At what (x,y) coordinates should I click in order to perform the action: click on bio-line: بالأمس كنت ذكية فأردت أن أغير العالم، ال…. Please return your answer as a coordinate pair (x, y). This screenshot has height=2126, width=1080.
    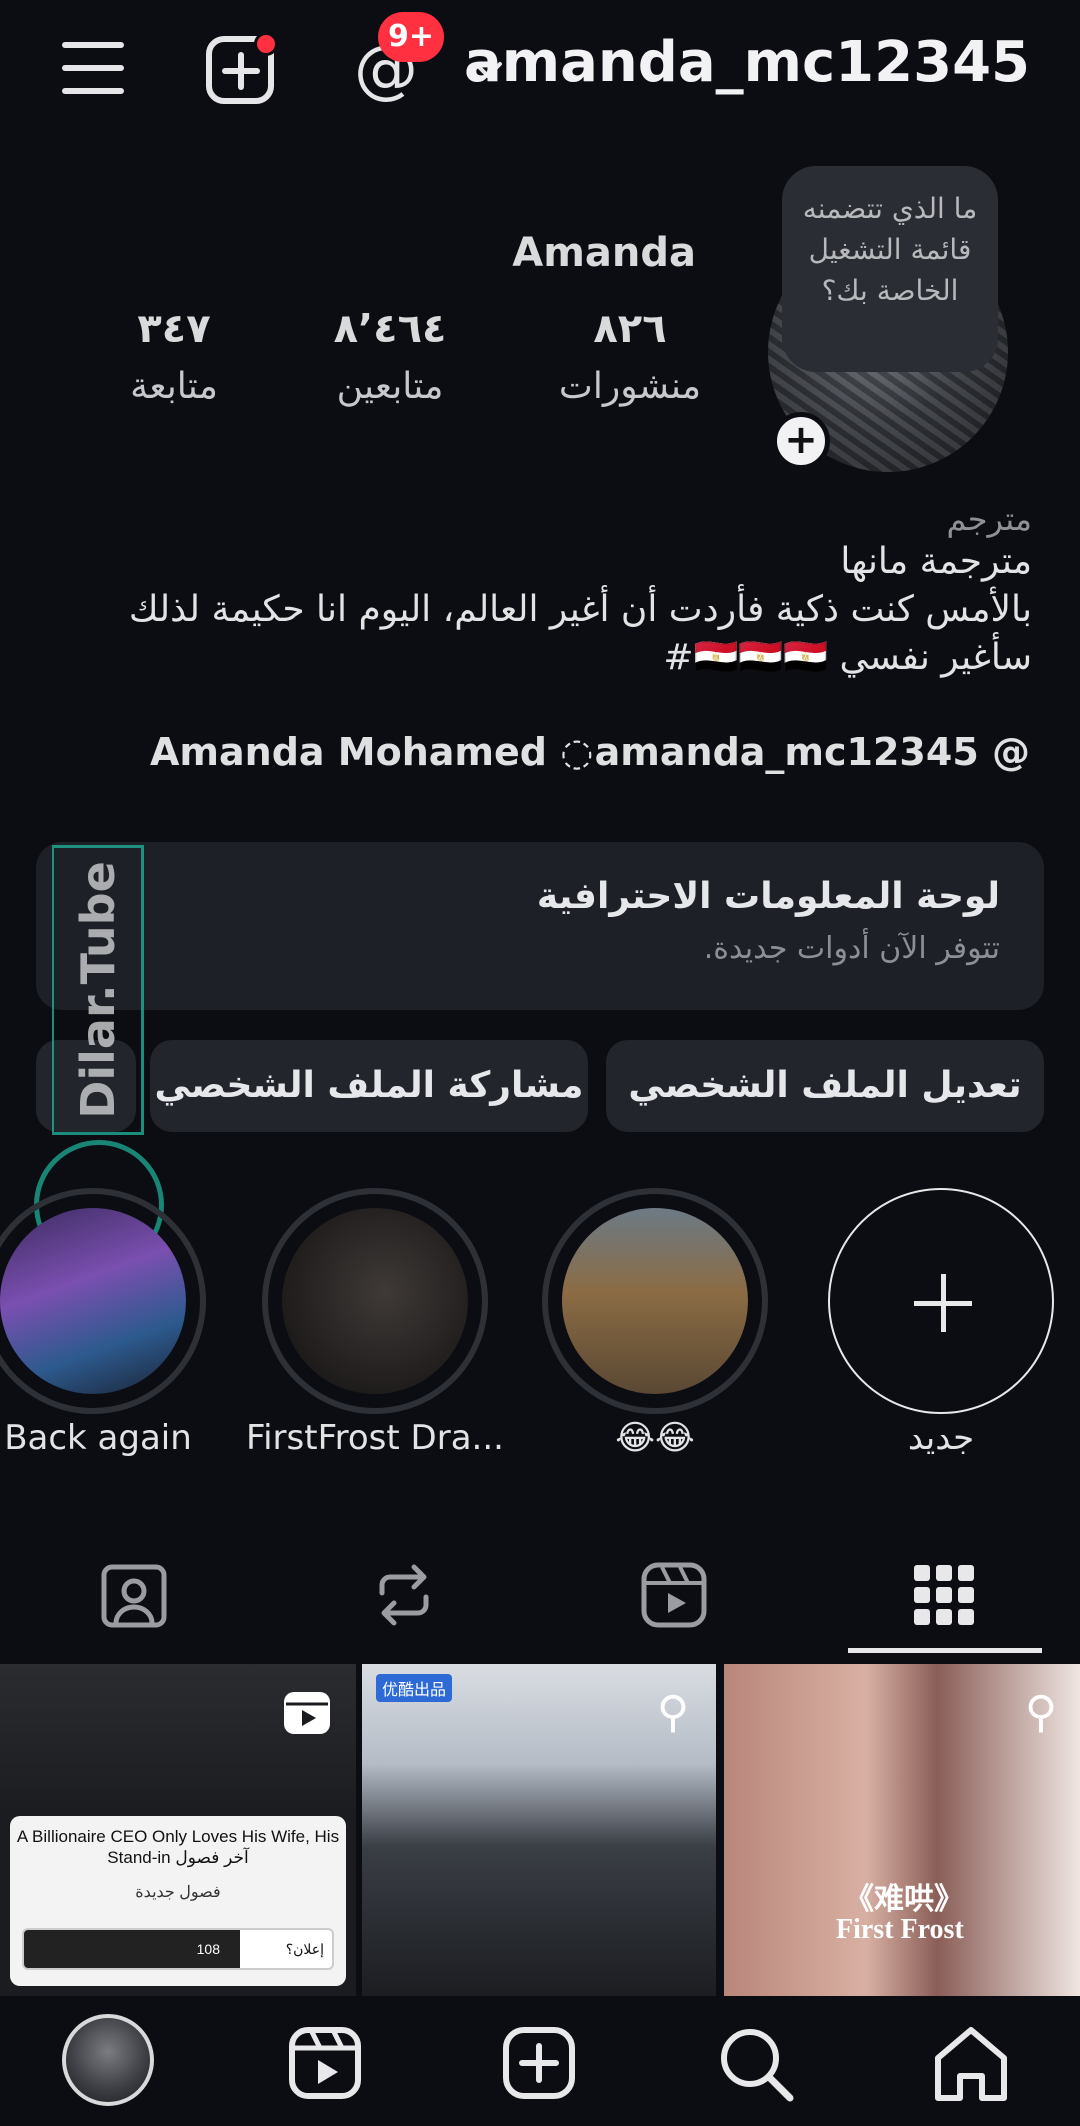
    Looking at the image, I should click on (580, 609).